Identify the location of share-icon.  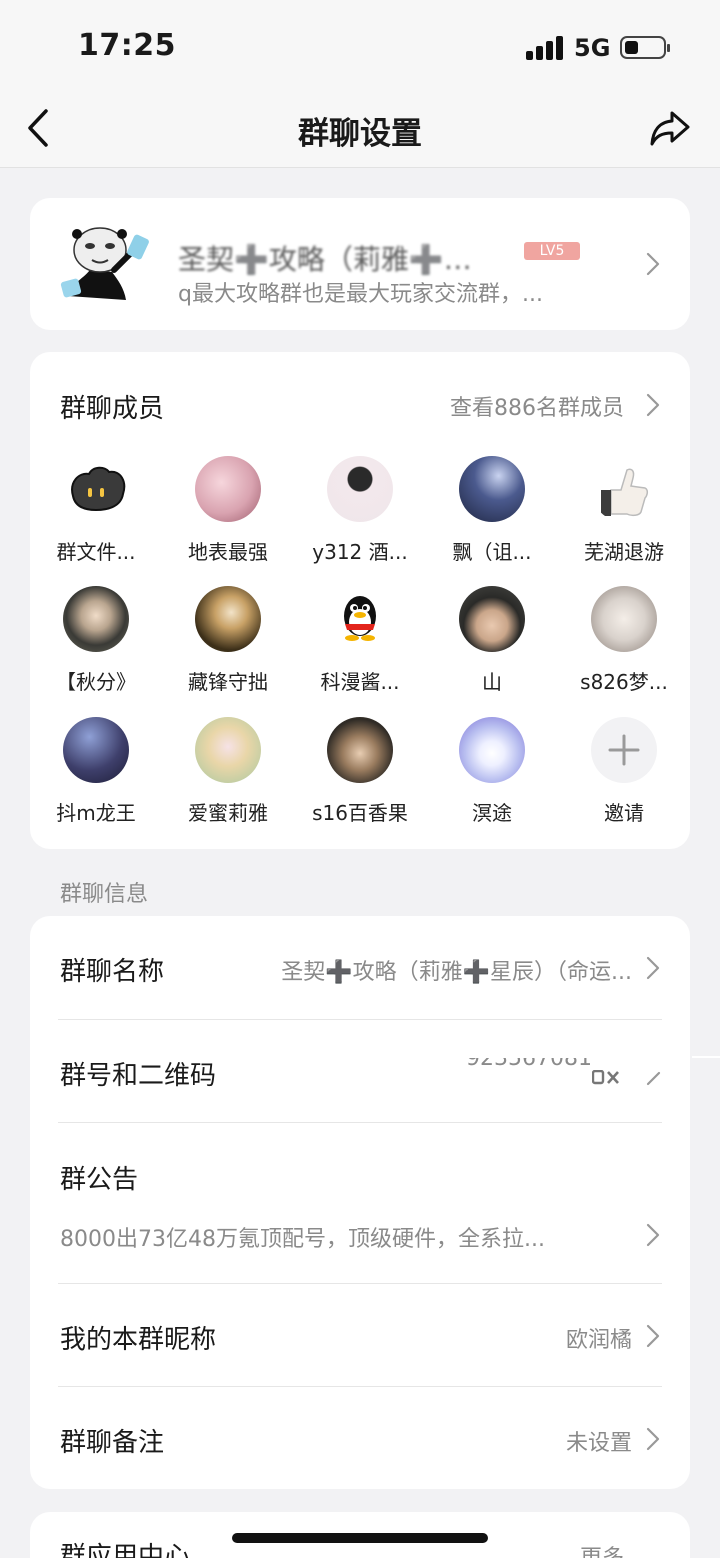
(670, 128).